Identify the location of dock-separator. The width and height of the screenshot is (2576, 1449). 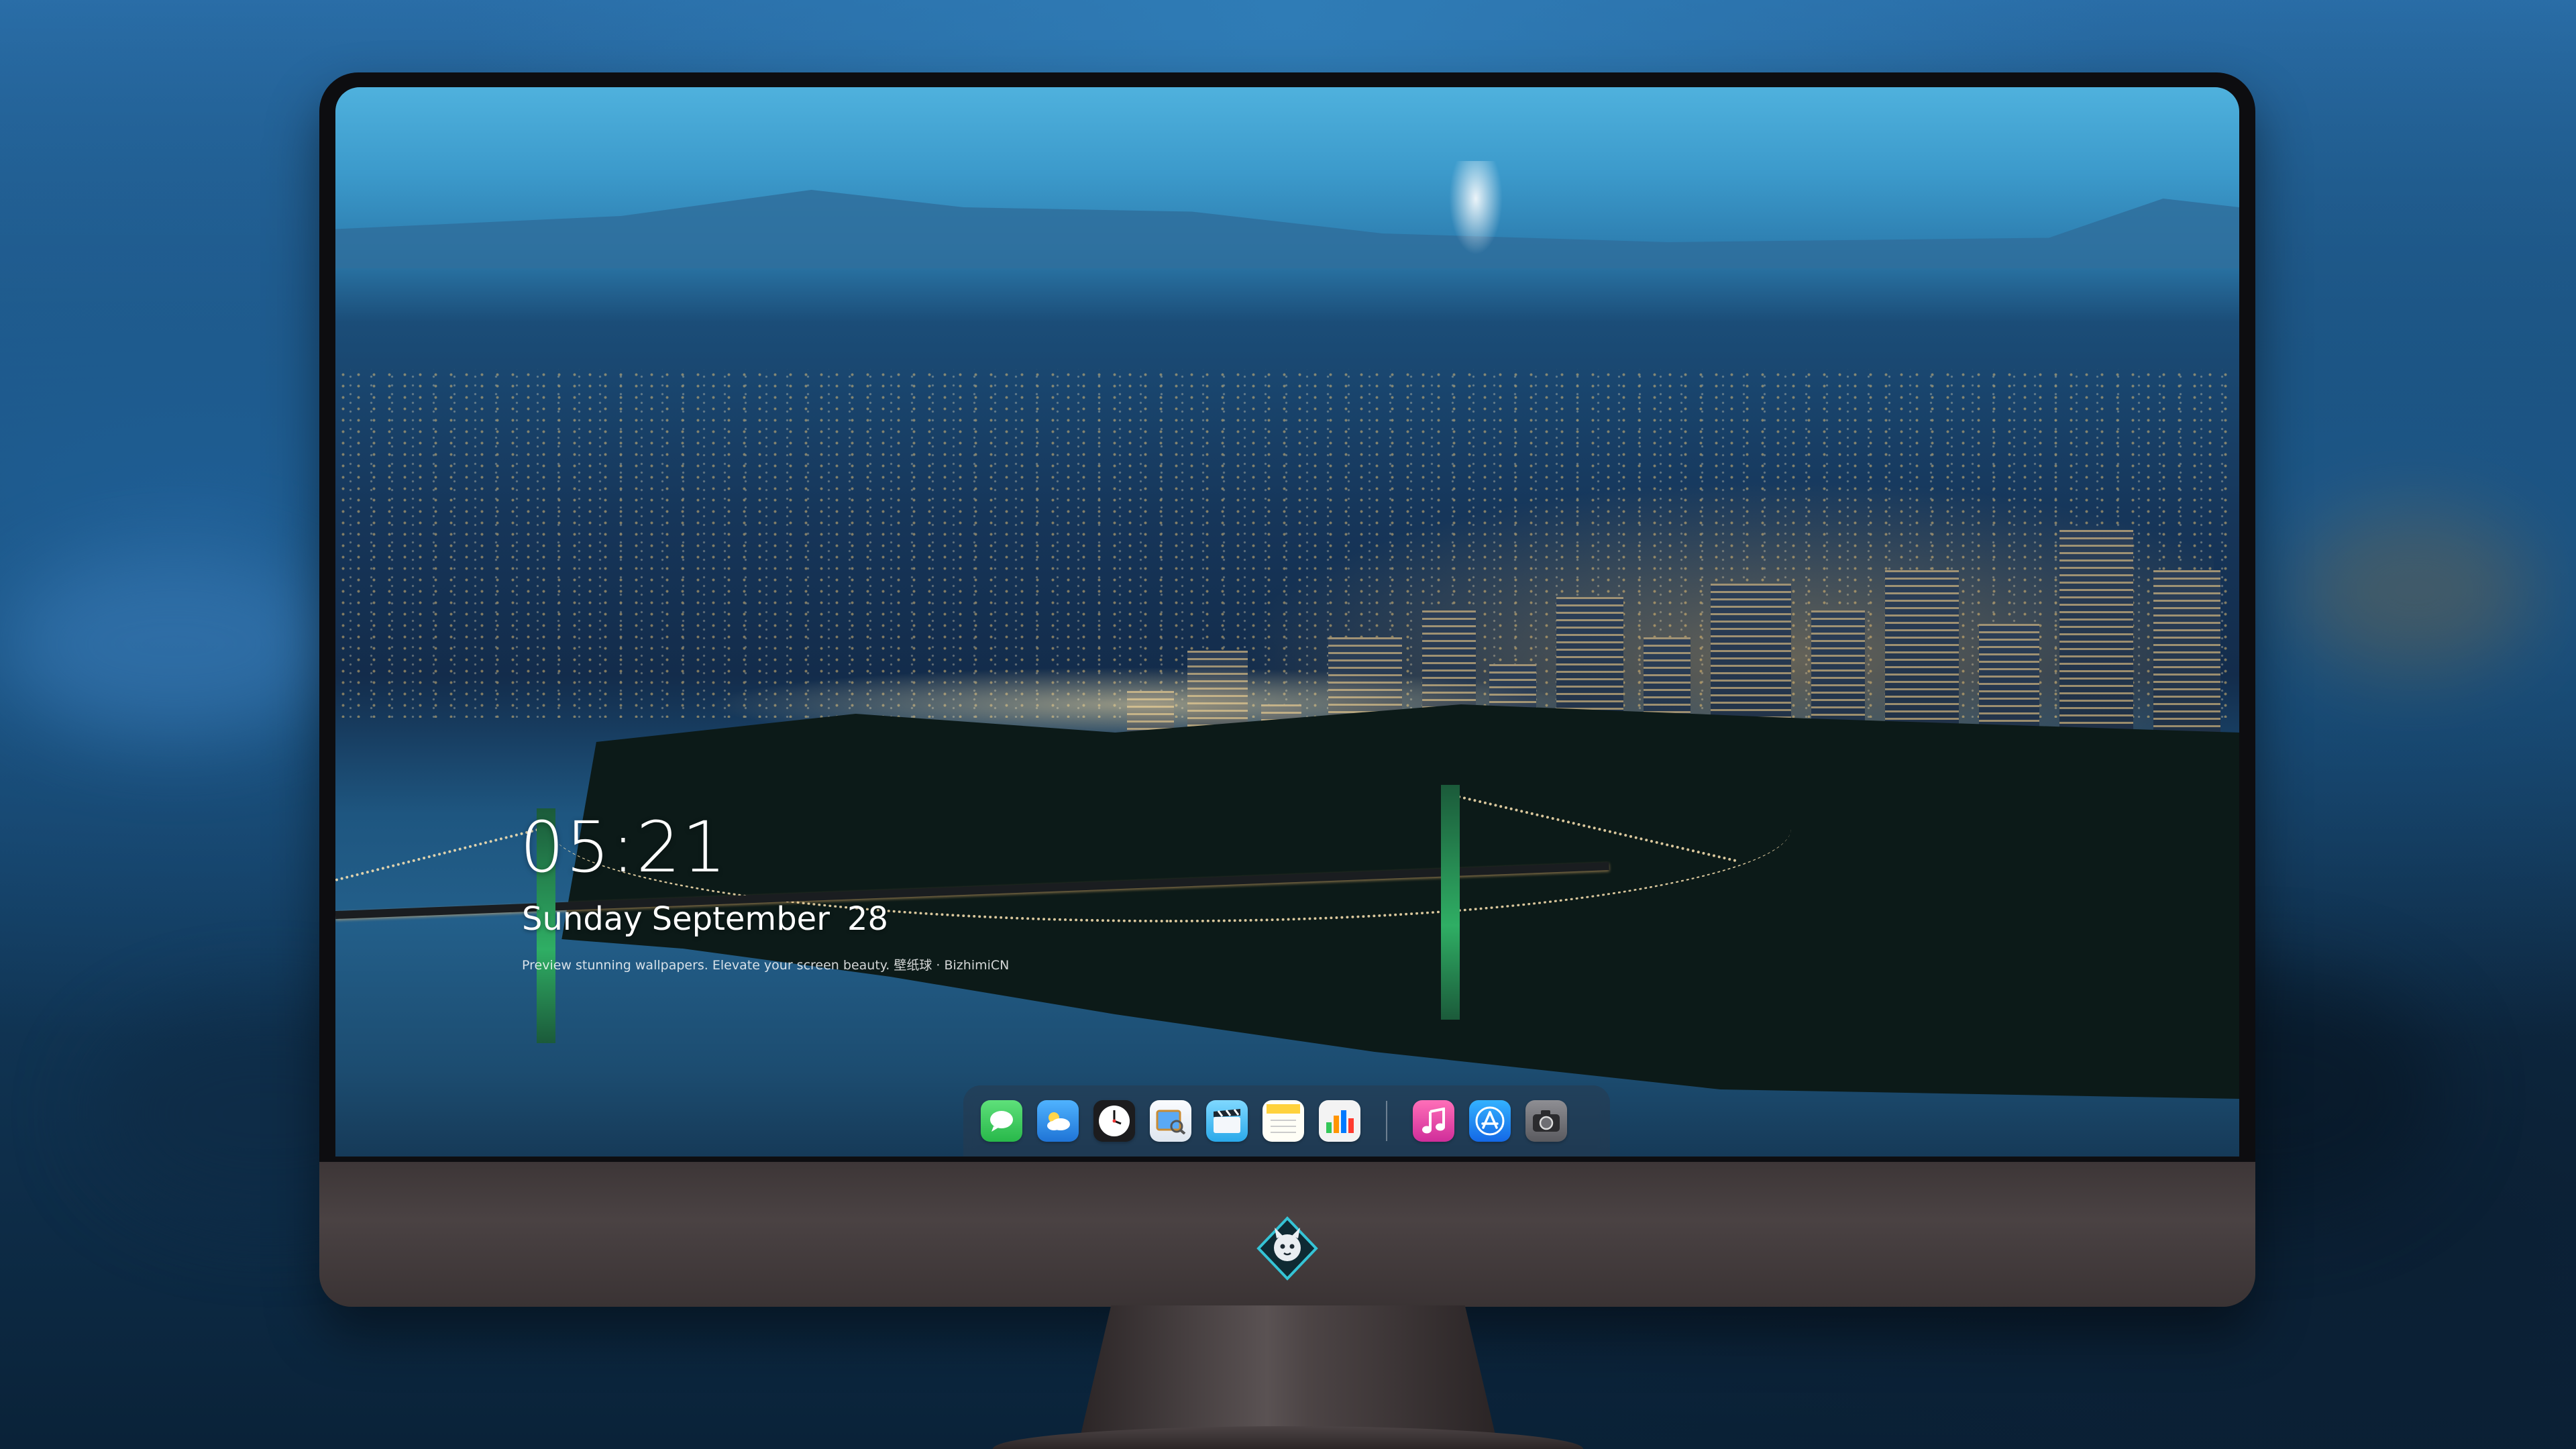
(1386, 1121).